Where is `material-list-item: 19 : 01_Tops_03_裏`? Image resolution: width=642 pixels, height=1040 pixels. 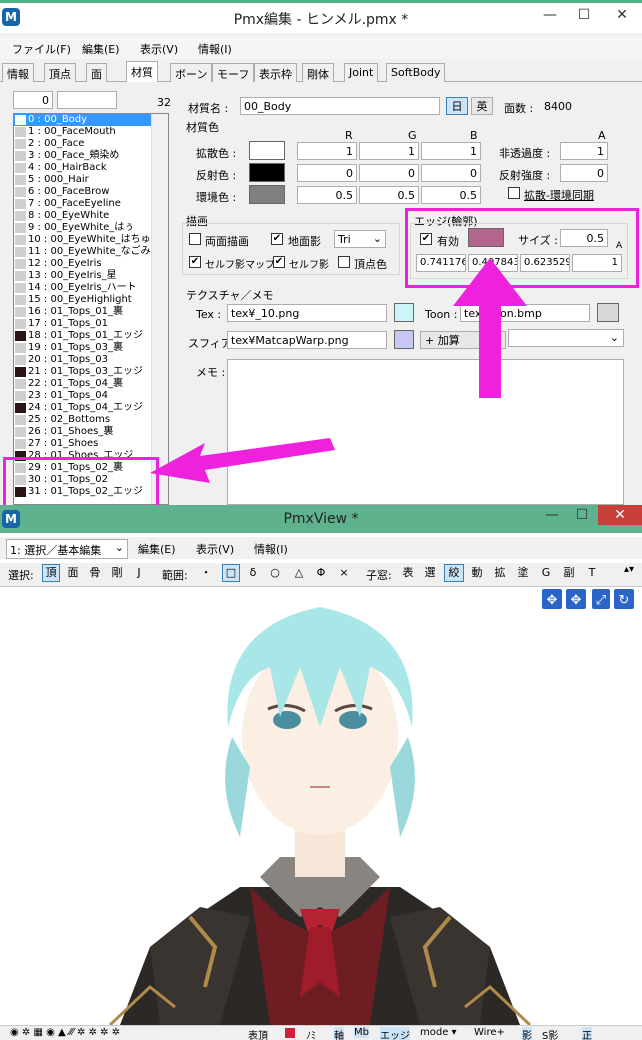
material-list-item: 19 : 01_Tops_03_裏 is located at coordinates (91, 348).